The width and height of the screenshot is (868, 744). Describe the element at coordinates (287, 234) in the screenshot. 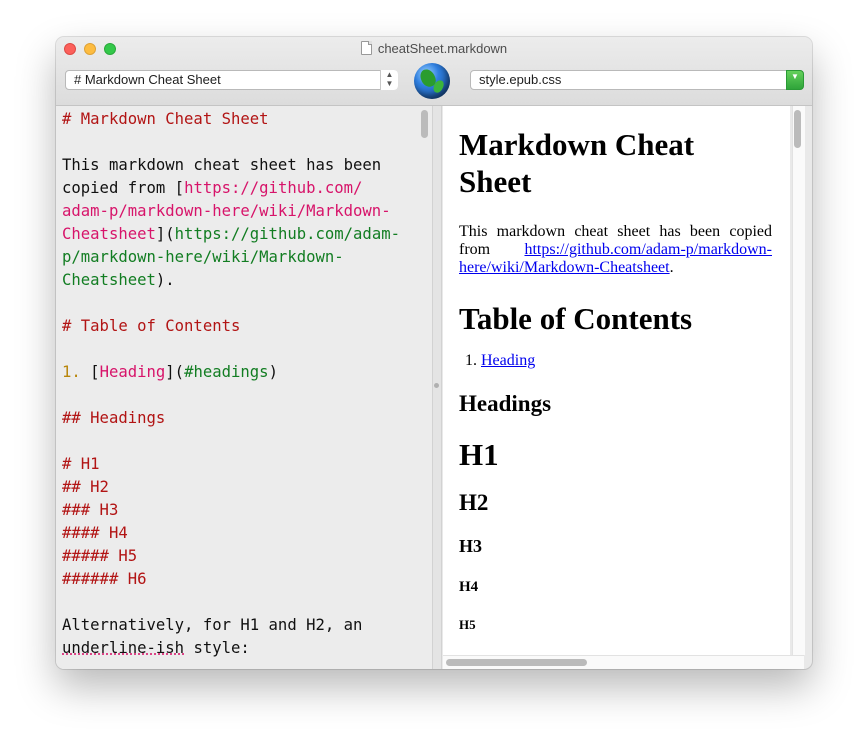

I see `editor-url: https://github.com/adam-` at that location.